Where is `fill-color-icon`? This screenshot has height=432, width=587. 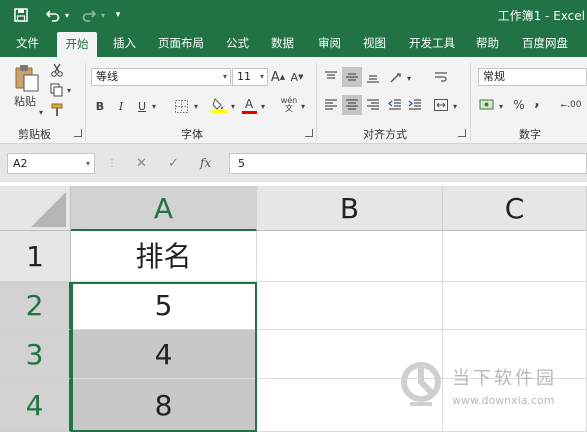
fill-color-icon is located at coordinates (219, 105).